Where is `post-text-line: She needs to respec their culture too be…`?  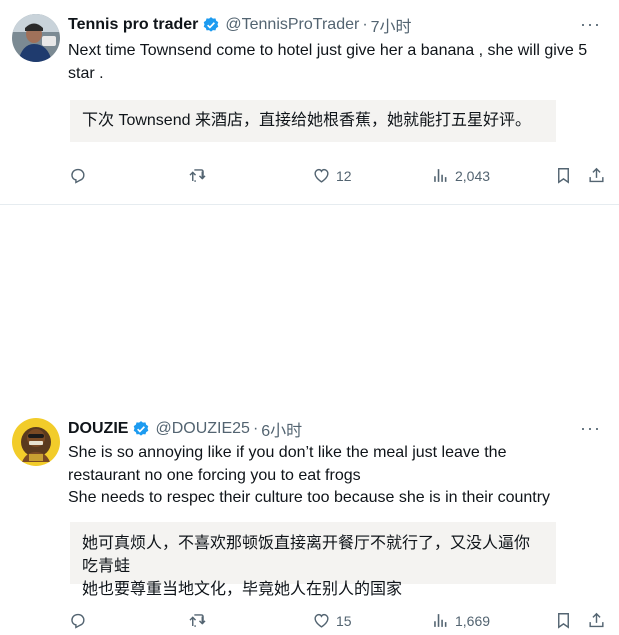 post-text-line: She needs to respec their culture too be… is located at coordinates (309, 497).